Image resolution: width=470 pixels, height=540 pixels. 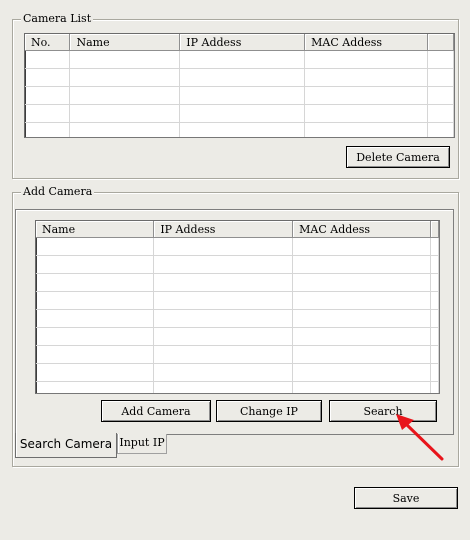 I want to click on add-camera-title: Add Camera, so click(x=58, y=192).